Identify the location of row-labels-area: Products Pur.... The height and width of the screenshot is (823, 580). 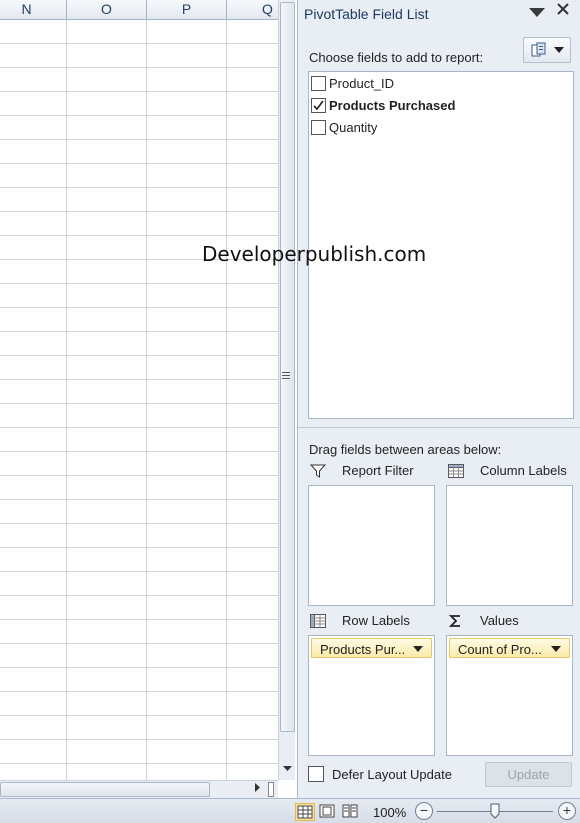
(371, 695).